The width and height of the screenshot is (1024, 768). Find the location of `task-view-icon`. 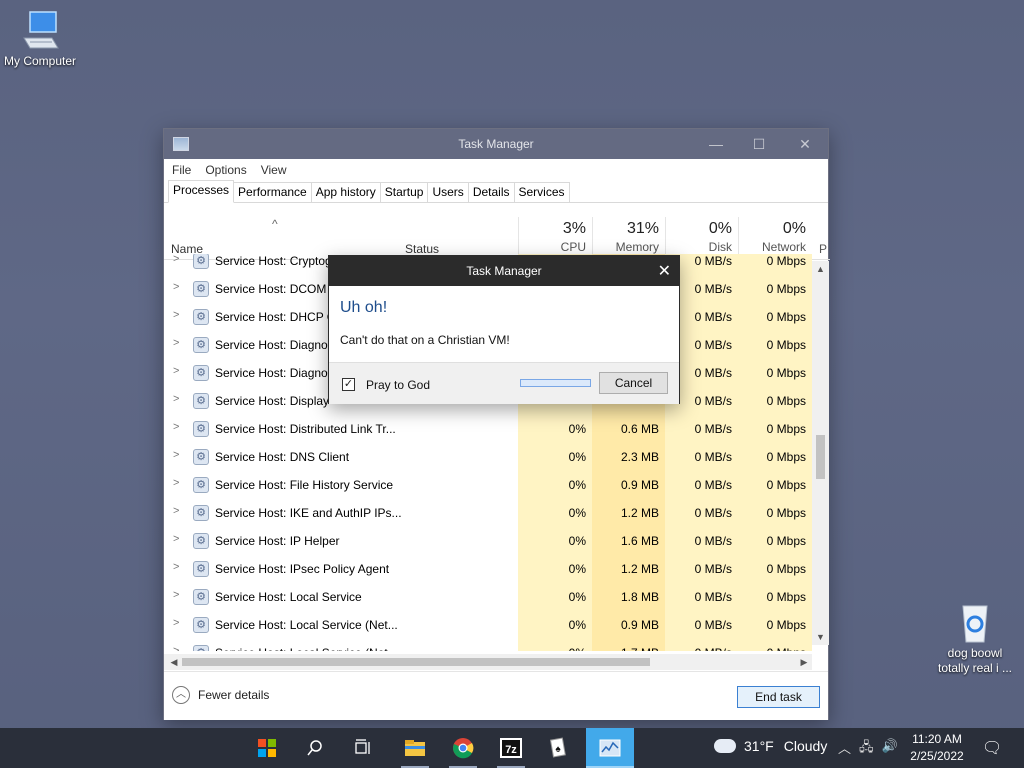

task-view-icon is located at coordinates (363, 748).